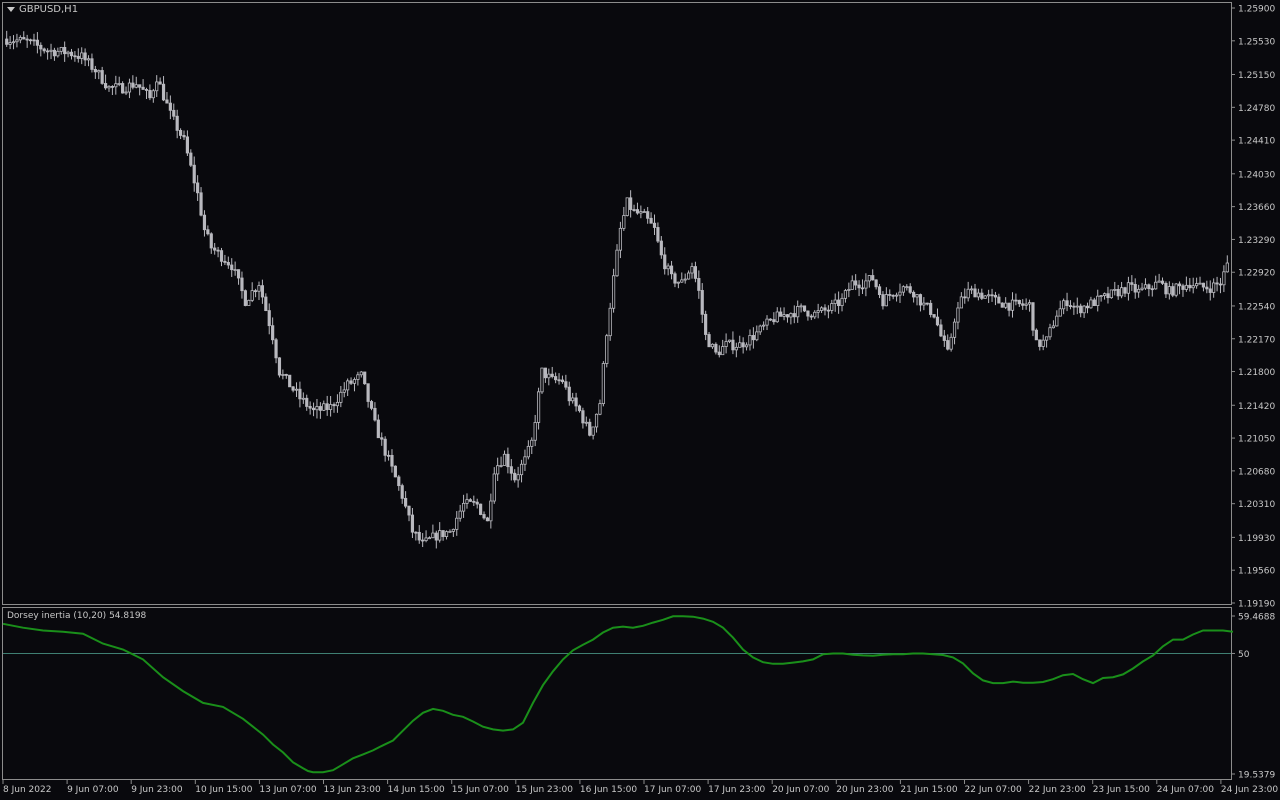 Image resolution: width=1280 pixels, height=800 pixels. I want to click on indicator-tick-label: 19.5379, so click(1256, 776).